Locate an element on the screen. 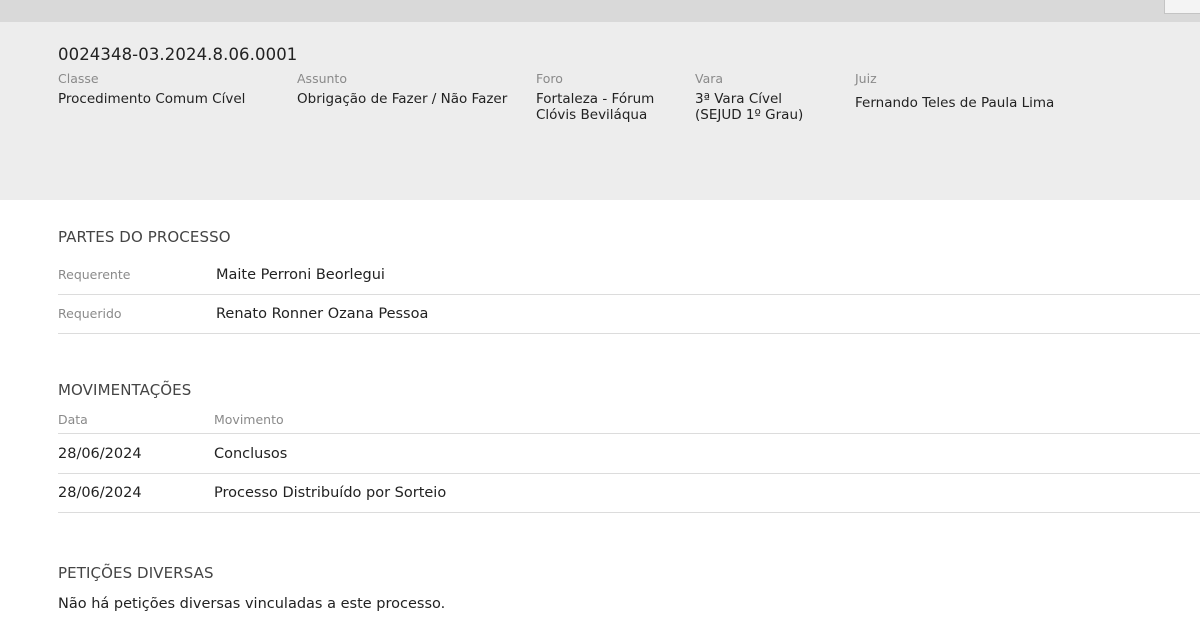 Image resolution: width=1200 pixels, height=623 pixels. party-name: Renato Ronner Ozana Pessoa is located at coordinates (322, 314).